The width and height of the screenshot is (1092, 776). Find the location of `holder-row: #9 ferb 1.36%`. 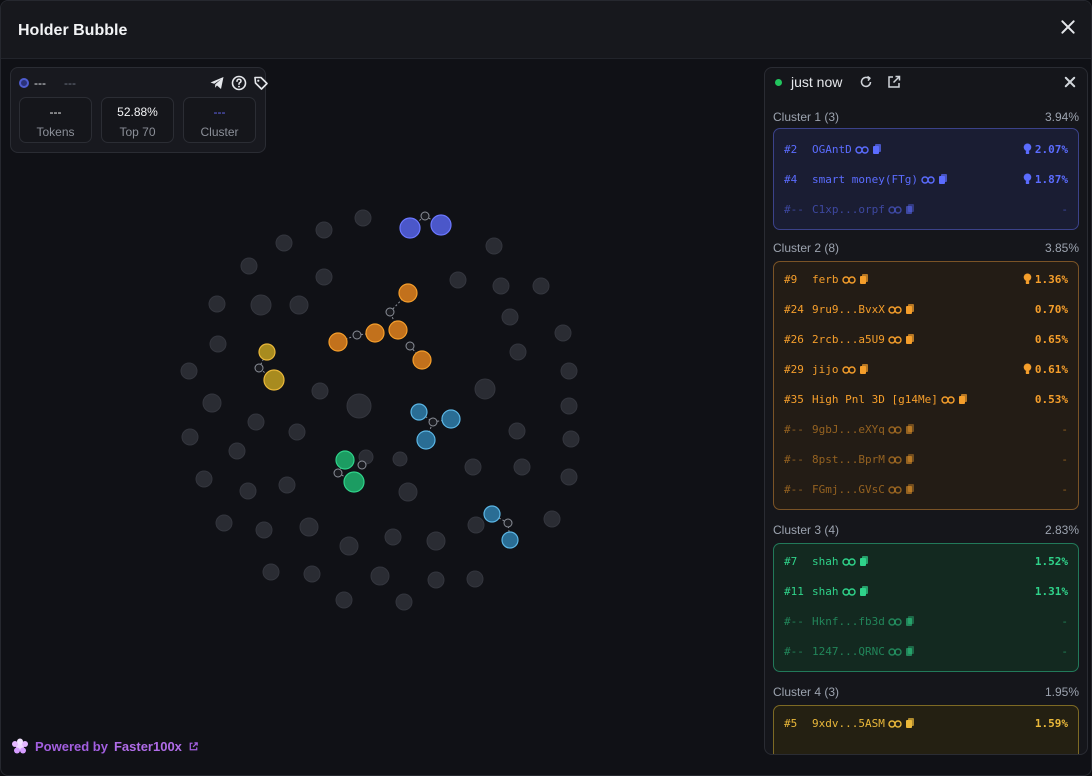

holder-row: #9 ferb 1.36% is located at coordinates (926, 280).